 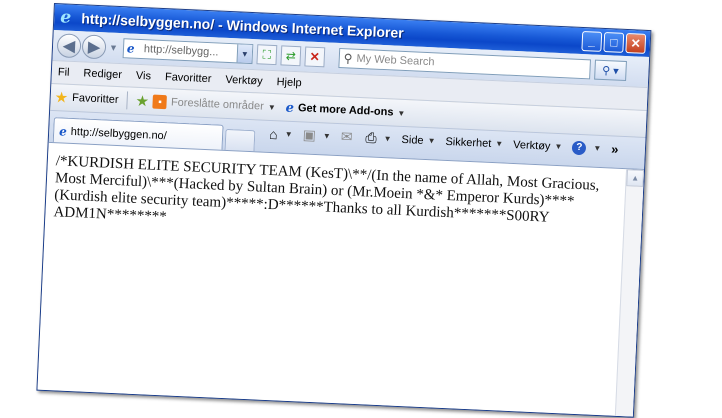 What do you see at coordinates (61, 98) in the screenshot?
I see `favorites-star-icon: ★` at bounding box center [61, 98].